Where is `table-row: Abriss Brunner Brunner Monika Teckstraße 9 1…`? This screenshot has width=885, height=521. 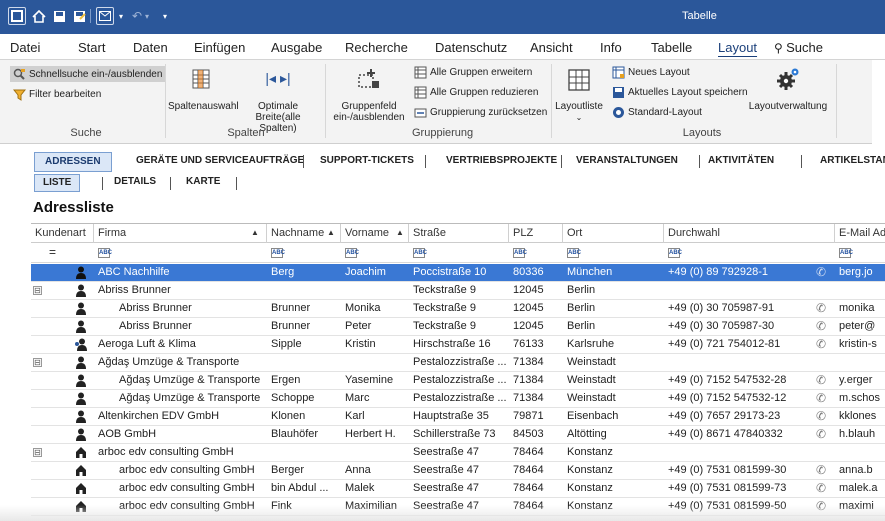 table-row: Abriss Brunner Brunner Monika Teckstraße 9 1… is located at coordinates (458, 309).